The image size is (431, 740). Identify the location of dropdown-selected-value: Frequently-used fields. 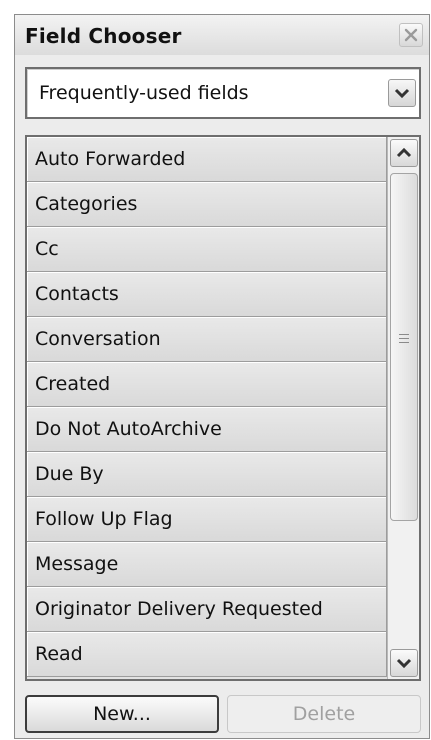
(144, 93).